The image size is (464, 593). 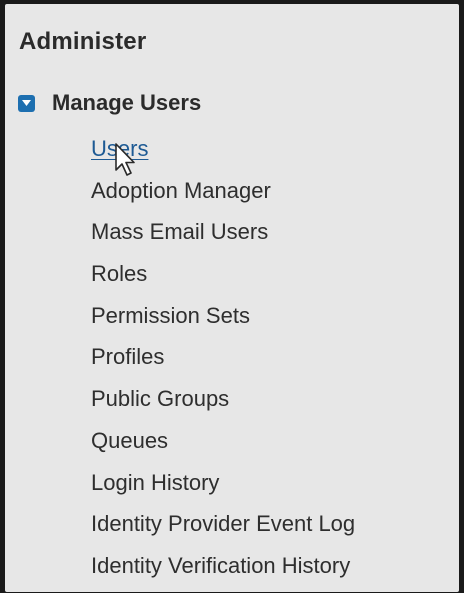 I want to click on menu-item-login-history: Login History, so click(x=223, y=489).